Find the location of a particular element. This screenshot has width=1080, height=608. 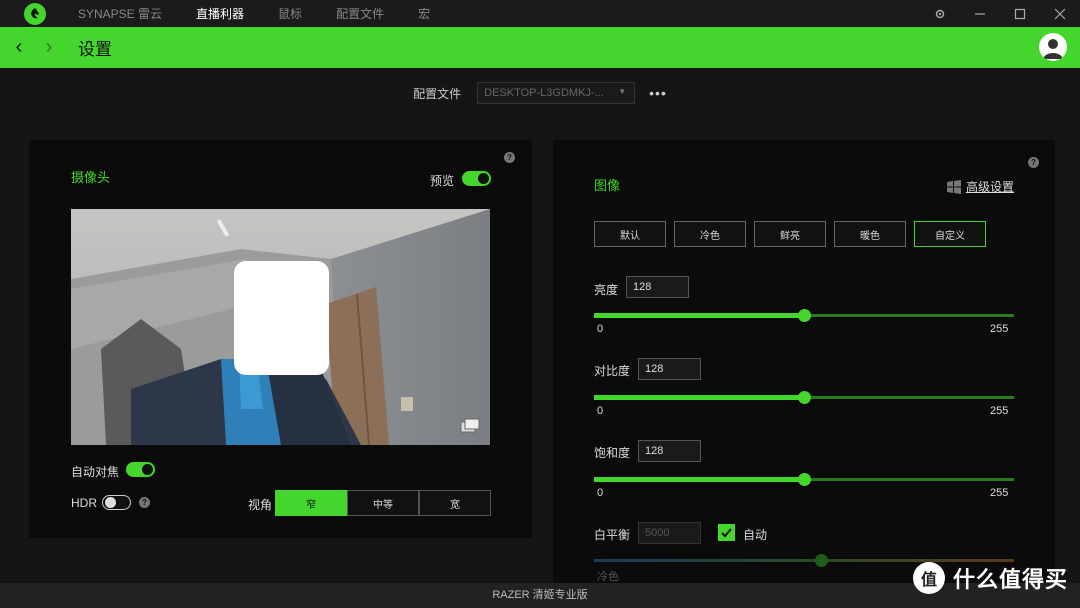

brightness-label: 亮度 is located at coordinates (606, 290).